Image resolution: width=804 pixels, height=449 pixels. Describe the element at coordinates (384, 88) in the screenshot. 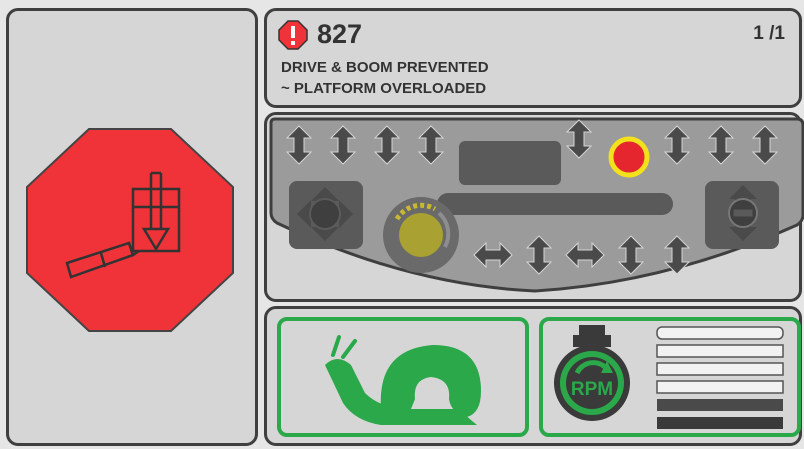

I see `fault-message-line-2: ~ PLATFORM OVERLOADED` at that location.